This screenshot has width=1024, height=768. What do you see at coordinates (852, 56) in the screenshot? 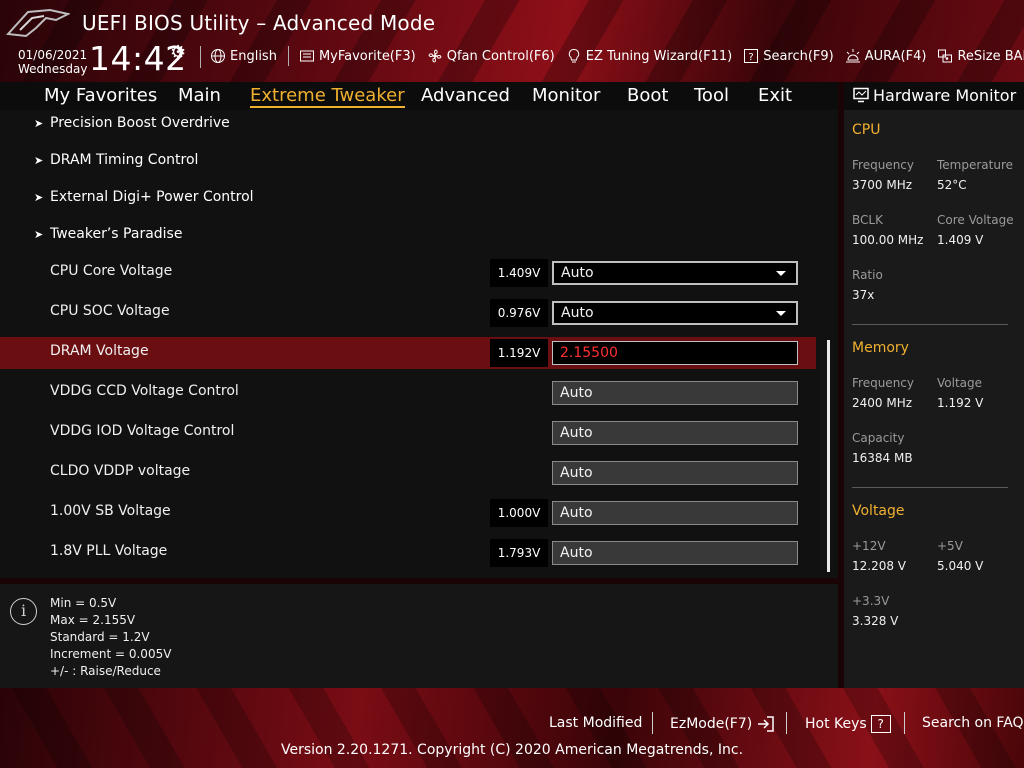
I see `aura-light-icon` at bounding box center [852, 56].